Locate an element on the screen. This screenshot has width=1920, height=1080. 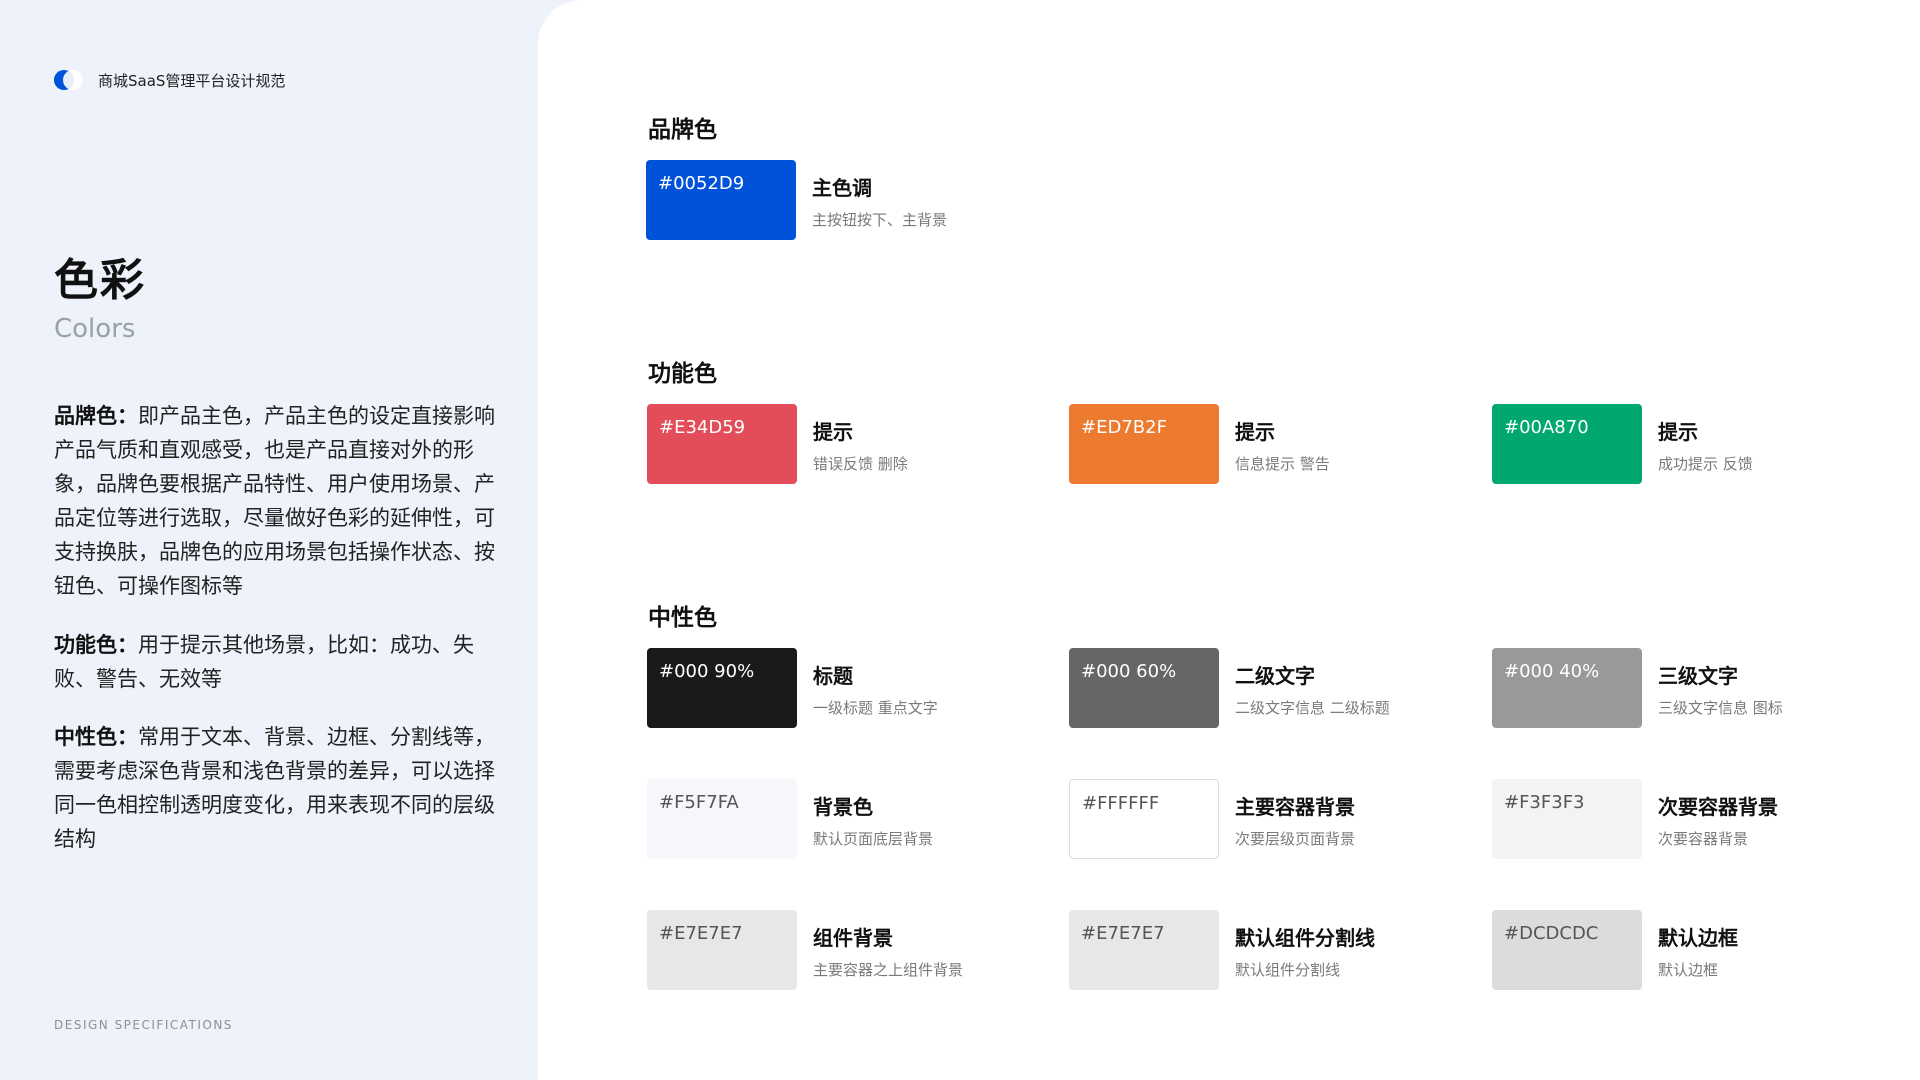
color-name: 二级文字 is located at coordinates (1275, 676).